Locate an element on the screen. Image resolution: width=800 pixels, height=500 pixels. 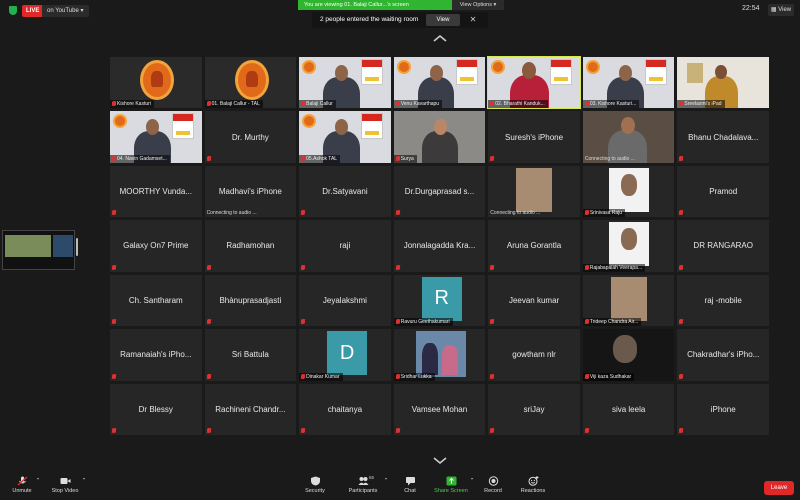
video-camera-icon is located at coordinates (65, 481).